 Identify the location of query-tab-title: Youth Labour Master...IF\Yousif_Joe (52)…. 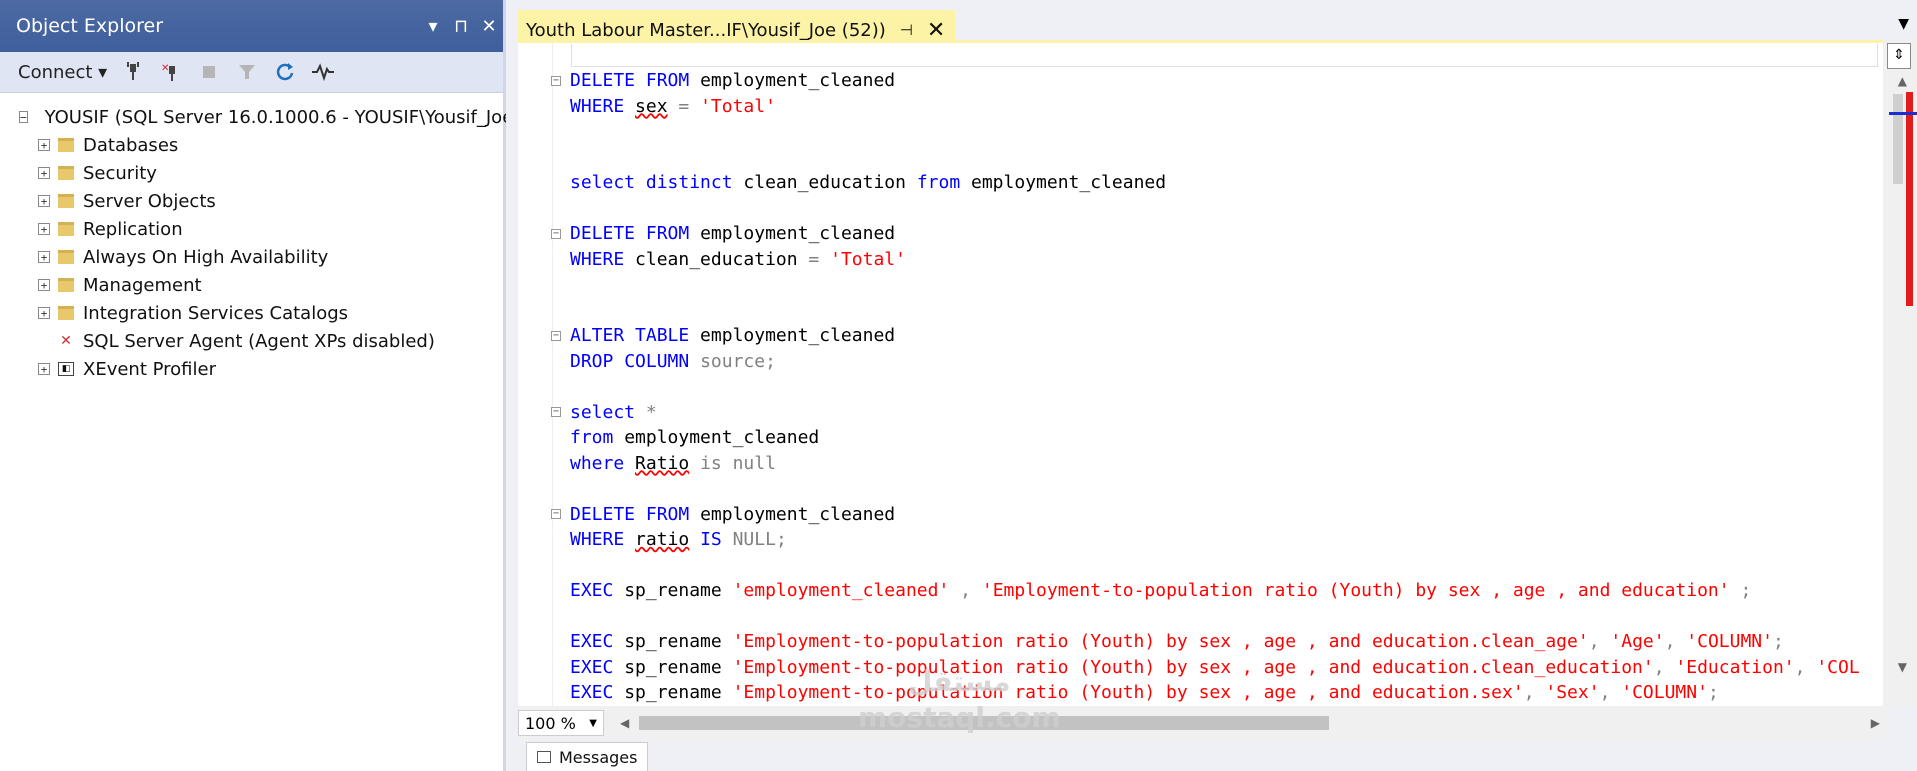
(706, 30).